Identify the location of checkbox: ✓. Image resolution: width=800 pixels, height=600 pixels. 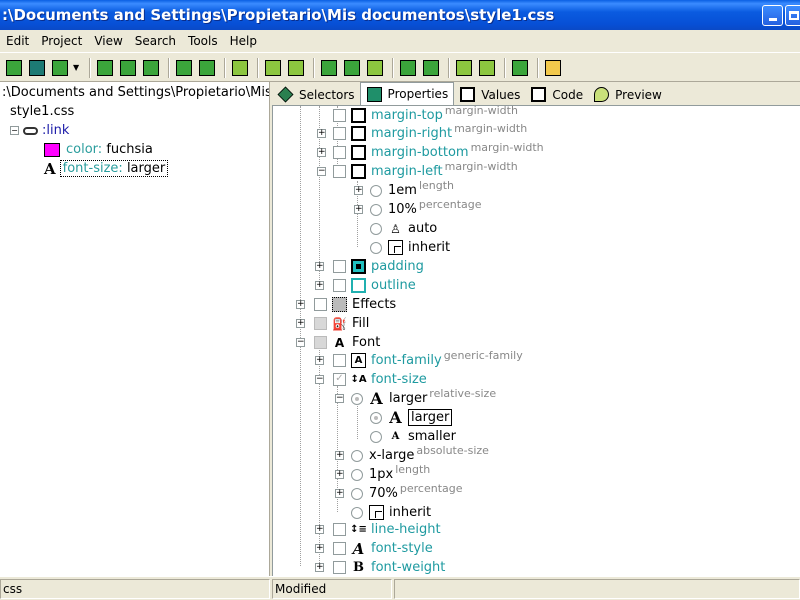
(339, 379).